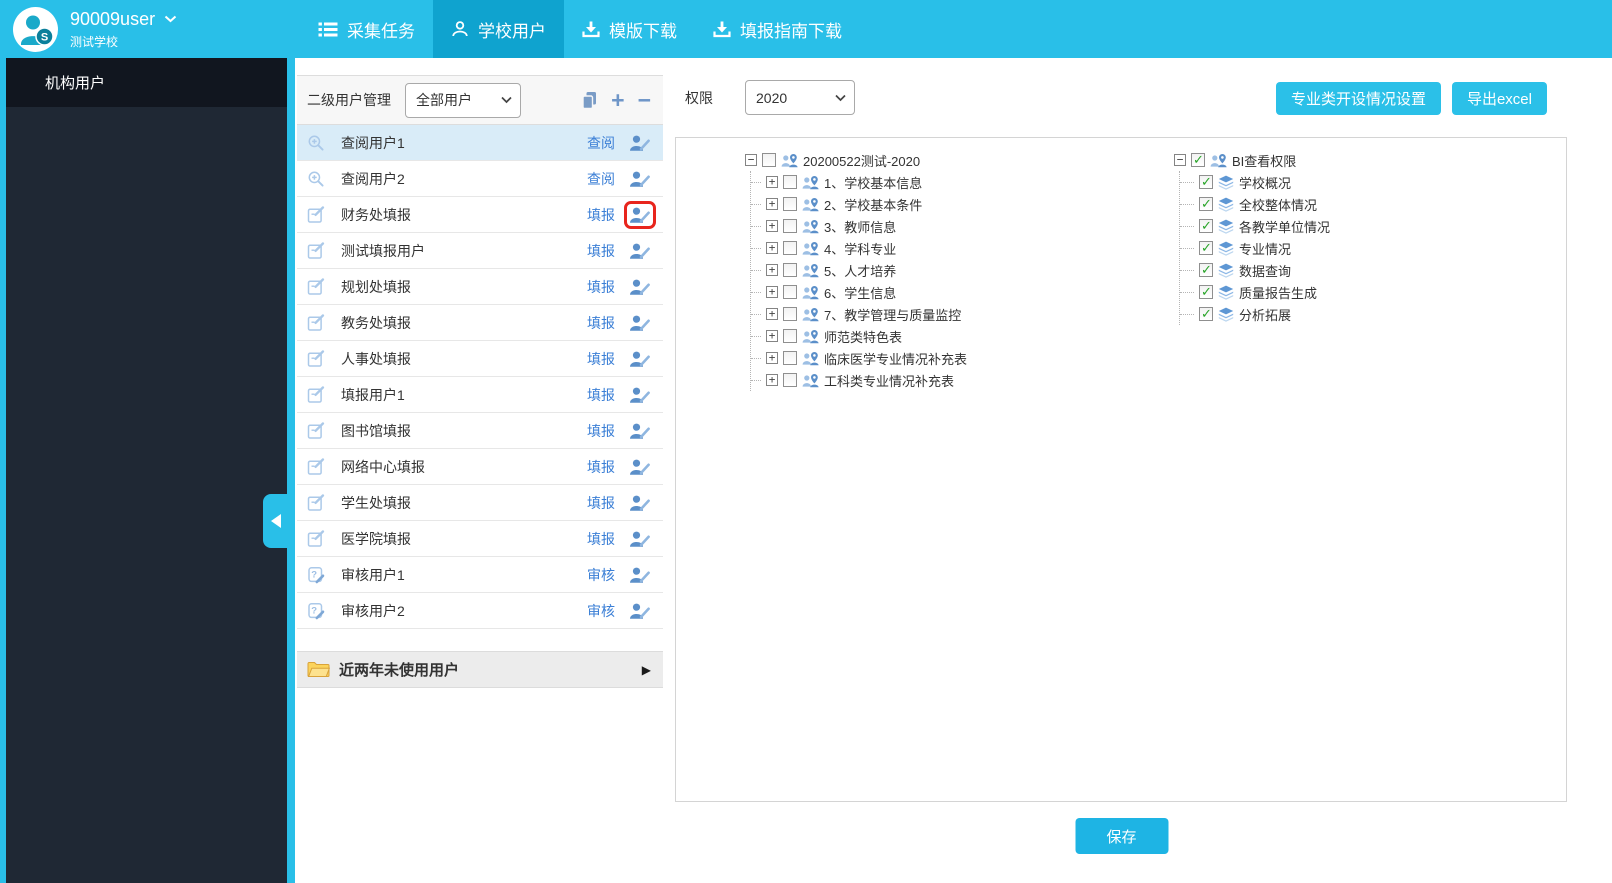 The width and height of the screenshot is (1612, 883). I want to click on form-tree-node: + 工科类专业情况补充表, so click(859, 380).